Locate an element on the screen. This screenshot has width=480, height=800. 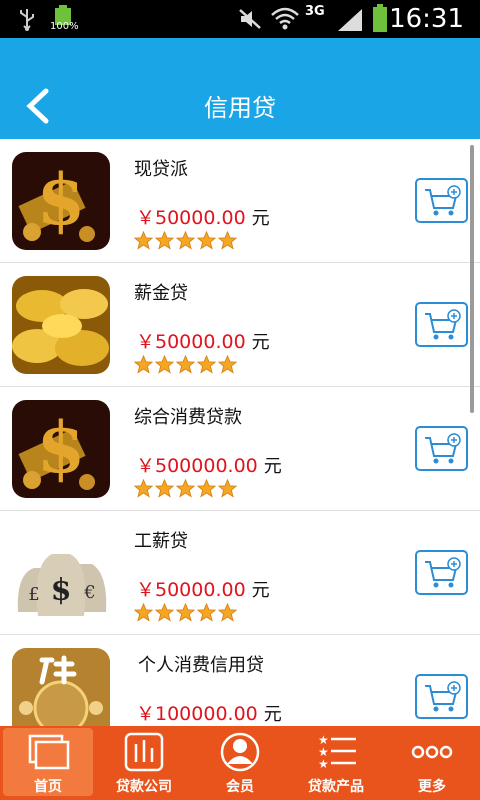
tab-loan-products: ★ ★ ★ 贷款产品 is located at coordinates (336, 763).